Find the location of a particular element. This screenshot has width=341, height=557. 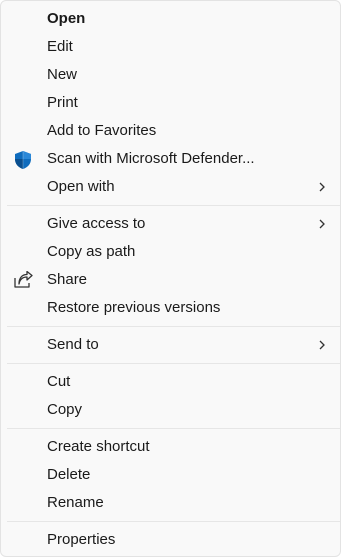

menu-item-add-to-favorites: Add to Favorites is located at coordinates (170, 131).